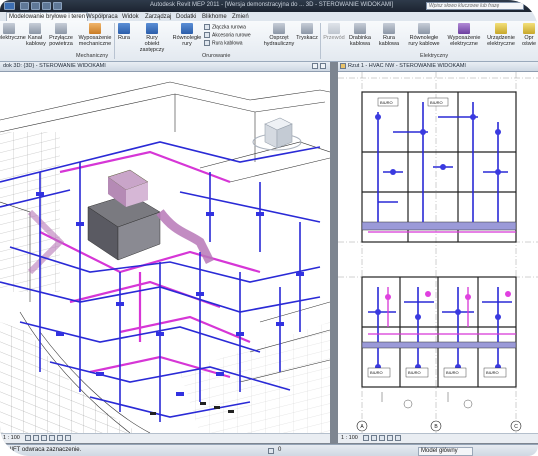 The height and width of the screenshot is (456, 538). Describe the element at coordinates (52, 437) in the screenshot. I see `shadows-icon` at that location.